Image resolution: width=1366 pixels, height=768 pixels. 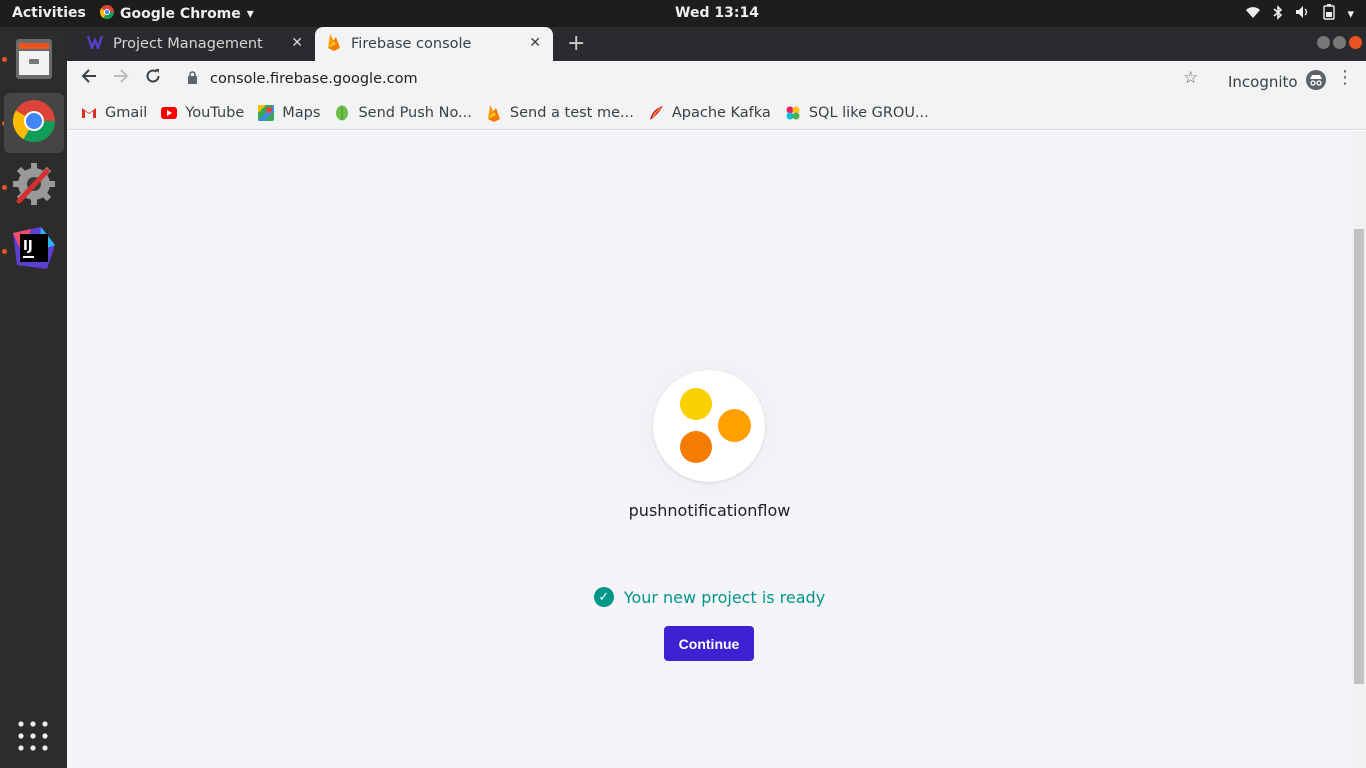 What do you see at coordinates (215, 113) in the screenshot?
I see `bookmark-label: YouTube` at bounding box center [215, 113].